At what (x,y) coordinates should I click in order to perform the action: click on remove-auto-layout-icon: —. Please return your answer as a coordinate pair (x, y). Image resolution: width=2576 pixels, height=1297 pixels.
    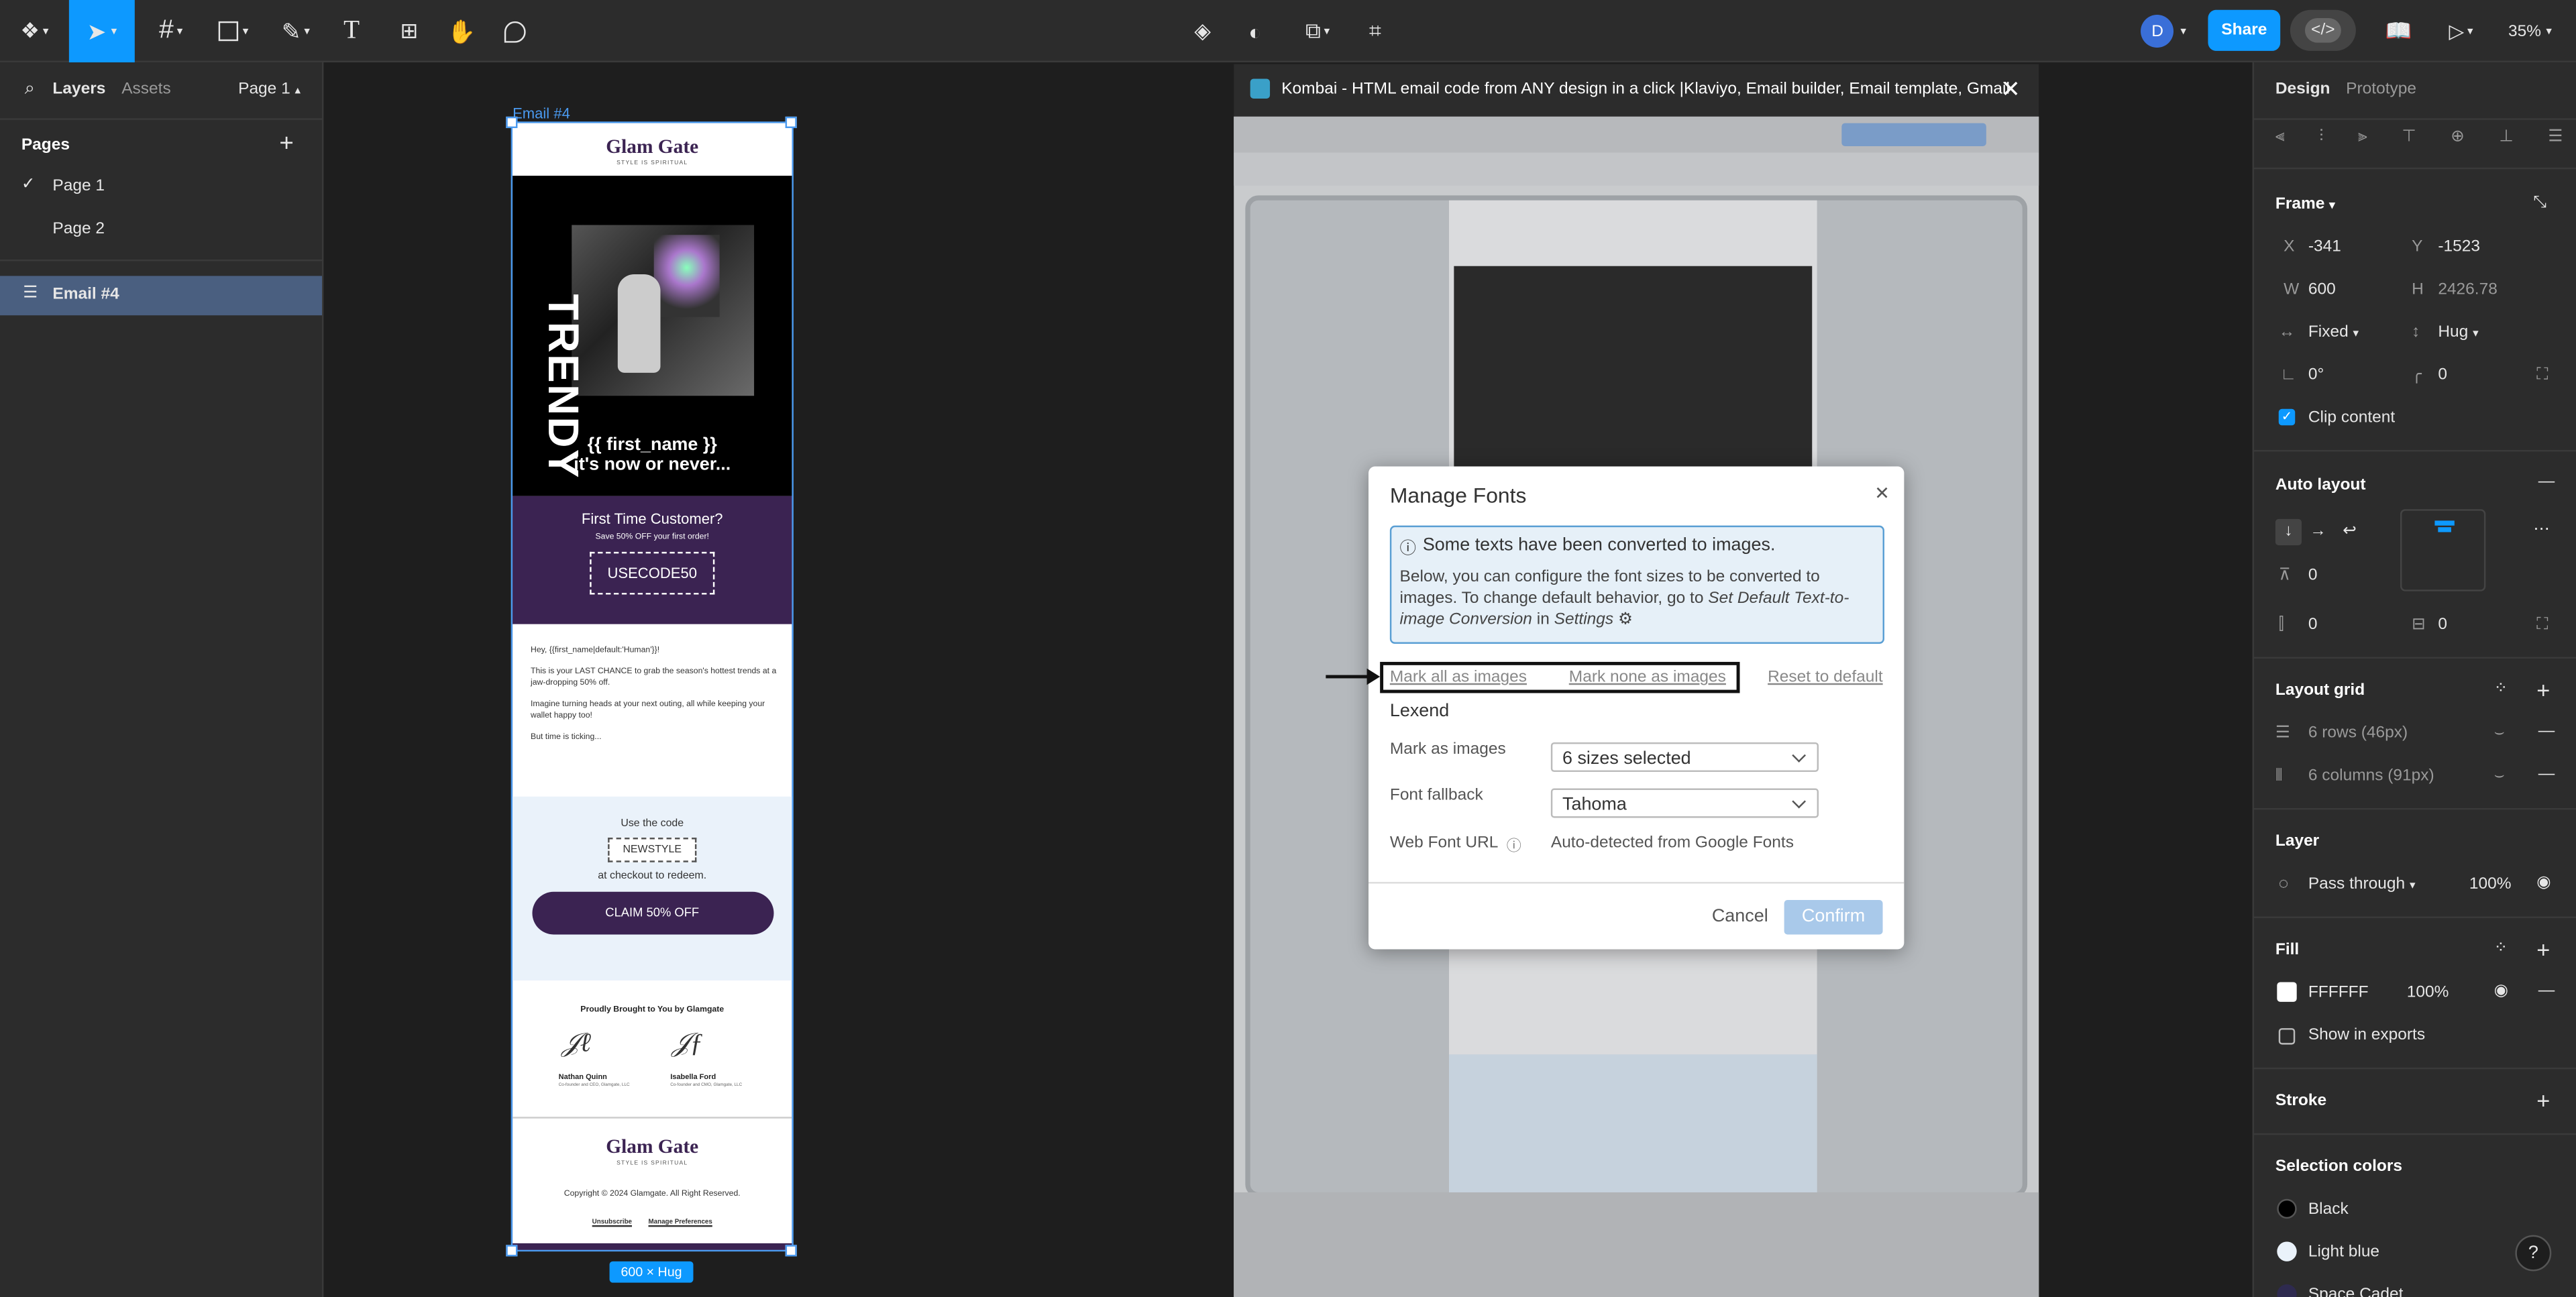
    Looking at the image, I should click on (2546, 482).